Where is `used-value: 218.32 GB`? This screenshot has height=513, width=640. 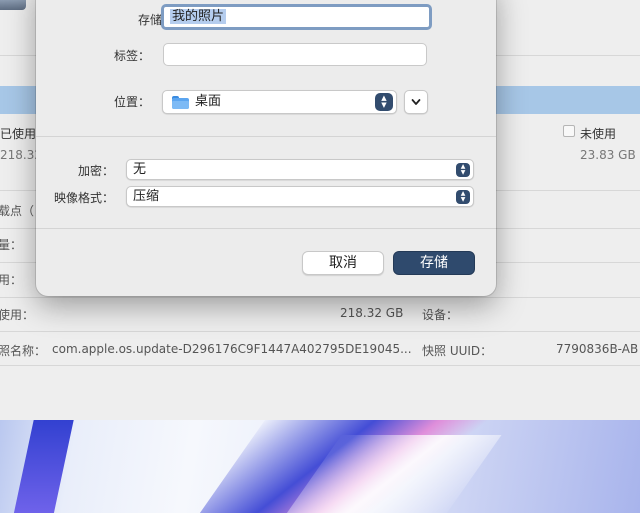 used-value: 218.32 GB is located at coordinates (372, 313).